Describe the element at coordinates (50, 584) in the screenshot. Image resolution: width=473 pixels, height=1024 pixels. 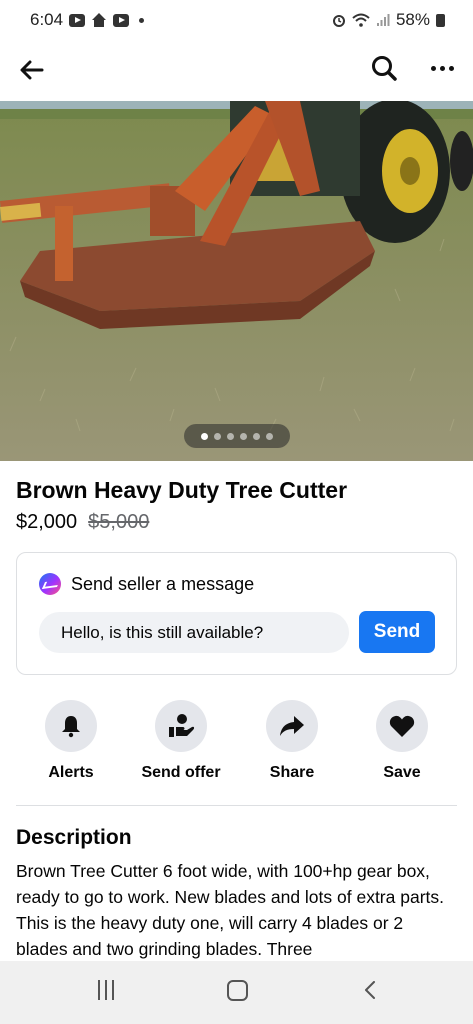
I see `messenger-icon` at that location.